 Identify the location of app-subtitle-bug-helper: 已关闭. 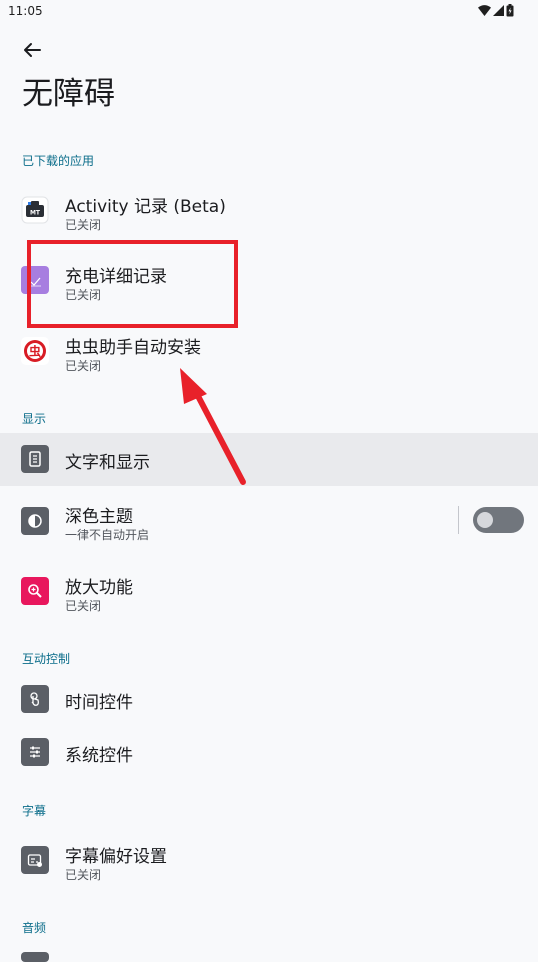
(83, 366).